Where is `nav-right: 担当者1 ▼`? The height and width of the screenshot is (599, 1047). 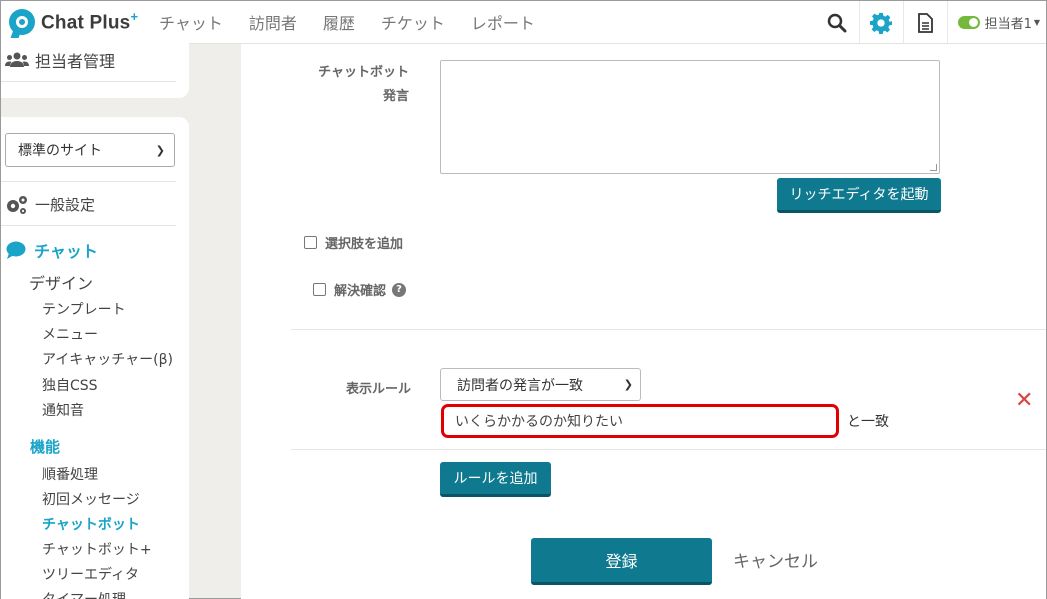 nav-right: 担当者1 ▼ is located at coordinates (930, 22).